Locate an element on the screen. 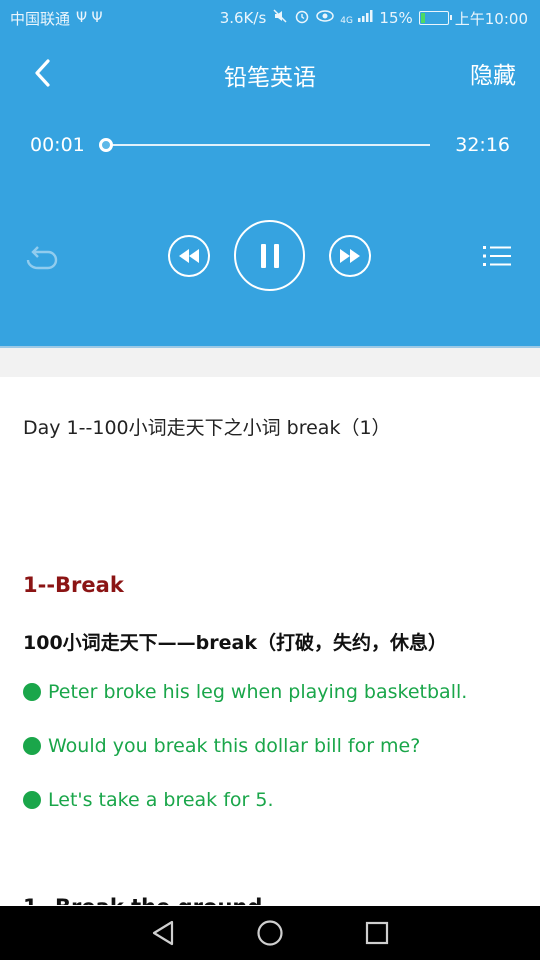  lesson-title: Day 1--100小词走天下之小词 break（1） is located at coordinates (207, 428).